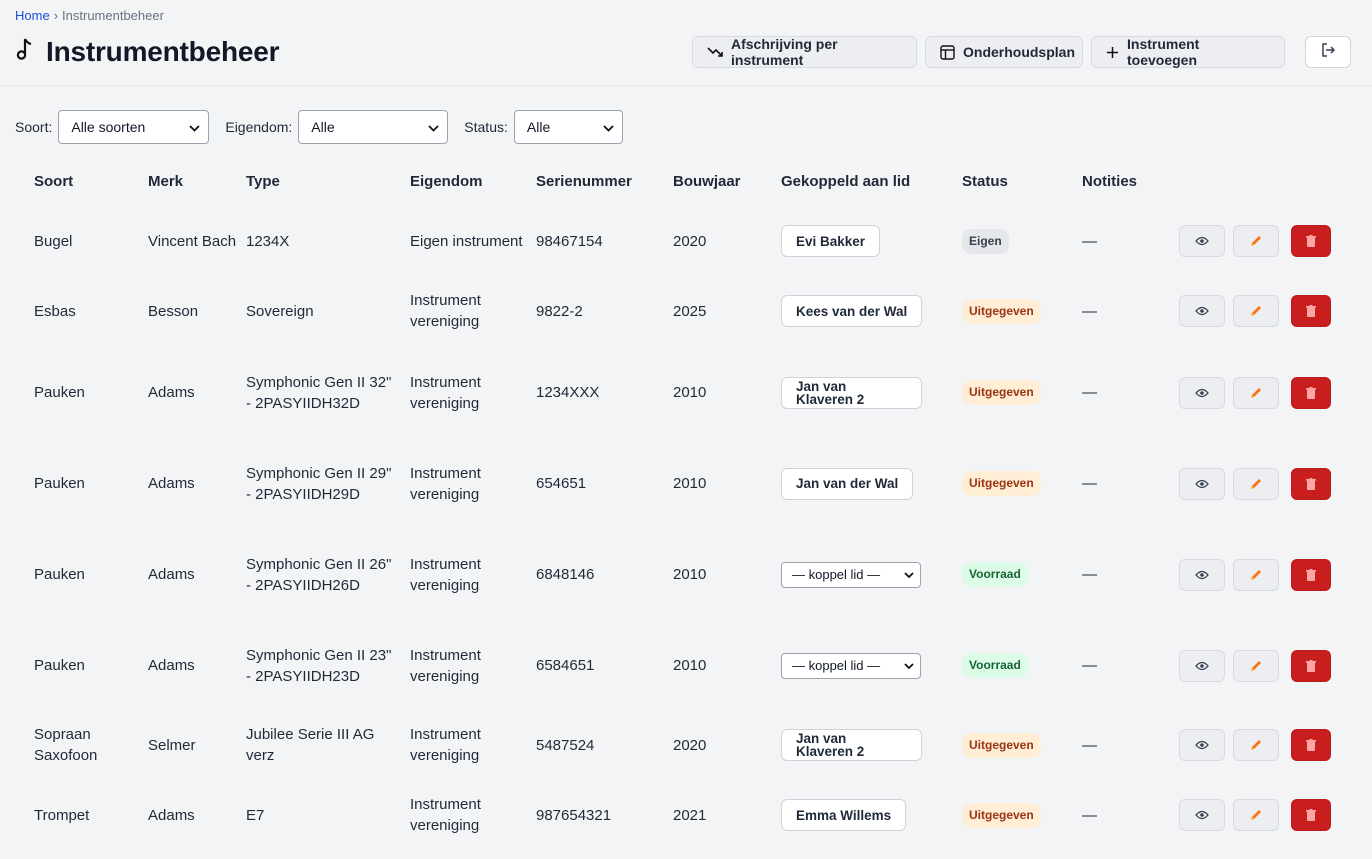 The width and height of the screenshot is (1372, 859). What do you see at coordinates (259, 127) in the screenshot?
I see `eigendom-filter-label: Eigendom:` at bounding box center [259, 127].